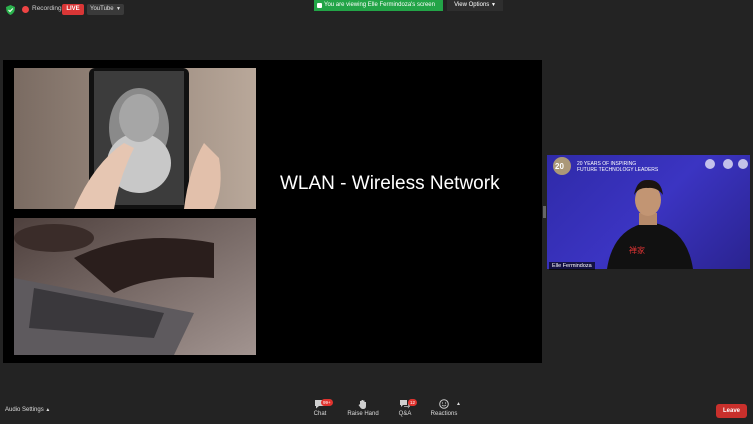 This screenshot has width=753, height=424. Describe the element at coordinates (731, 411) in the screenshot. I see `leave-button: Leave` at that location.